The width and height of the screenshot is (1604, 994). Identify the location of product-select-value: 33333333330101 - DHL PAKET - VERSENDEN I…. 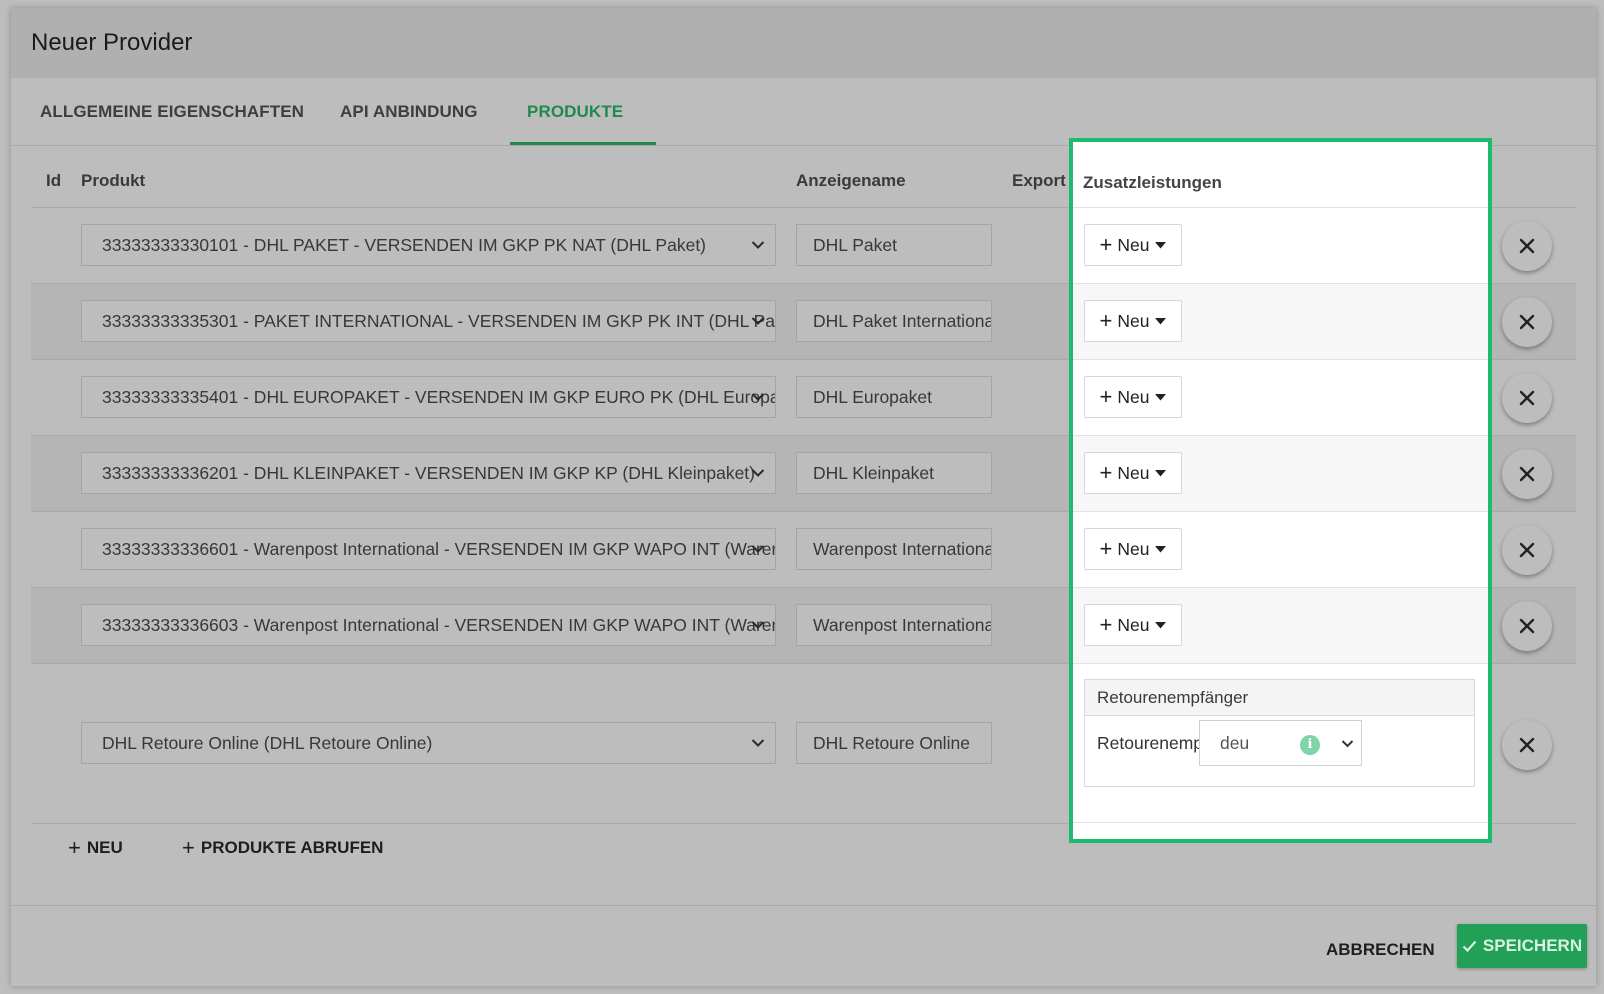
(404, 245).